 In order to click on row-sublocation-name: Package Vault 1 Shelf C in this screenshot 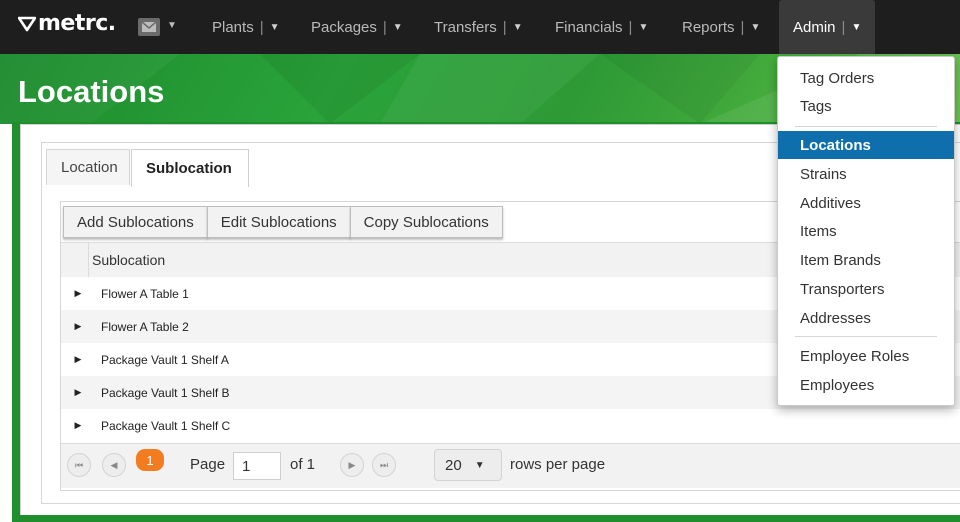, I will do `click(166, 425)`.